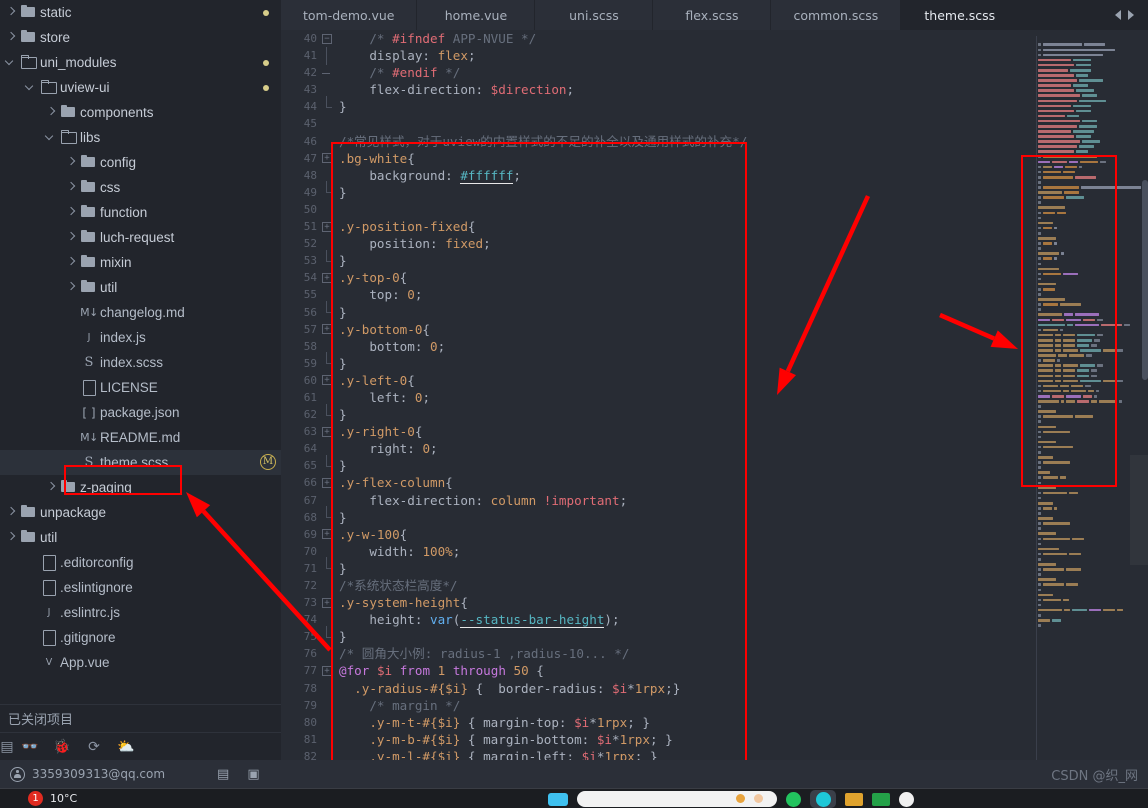 Image resolution: width=1148 pixels, height=808 pixels. What do you see at coordinates (906, 799) in the screenshot?
I see `app-white-icon` at bounding box center [906, 799].